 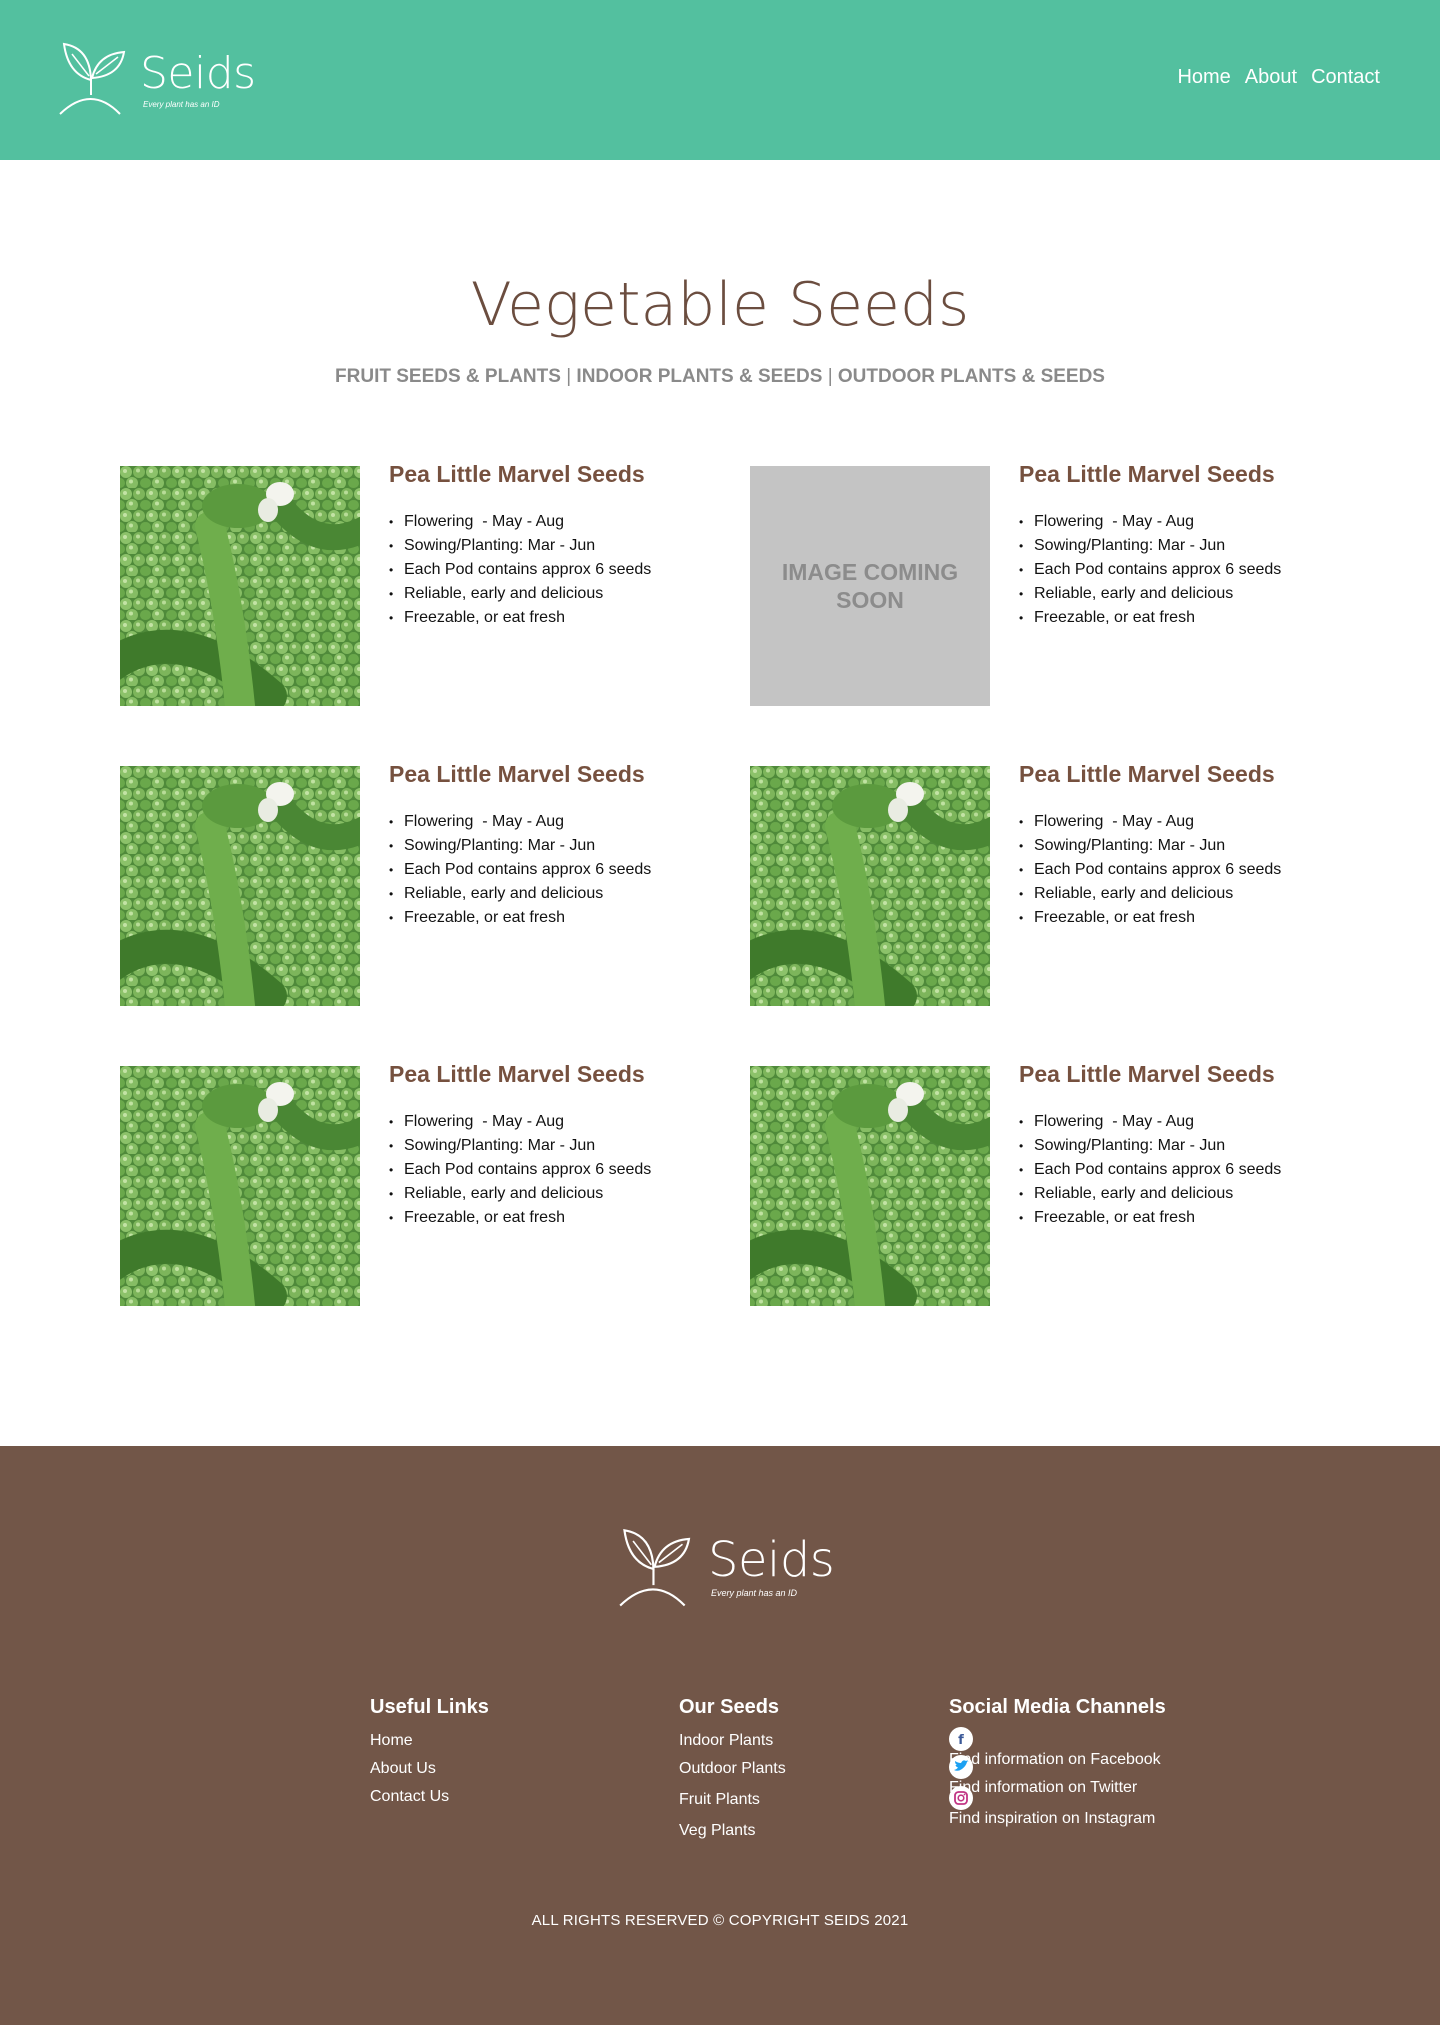 I want to click on brand-tagline: Every plant has an ID, so click(x=181, y=104).